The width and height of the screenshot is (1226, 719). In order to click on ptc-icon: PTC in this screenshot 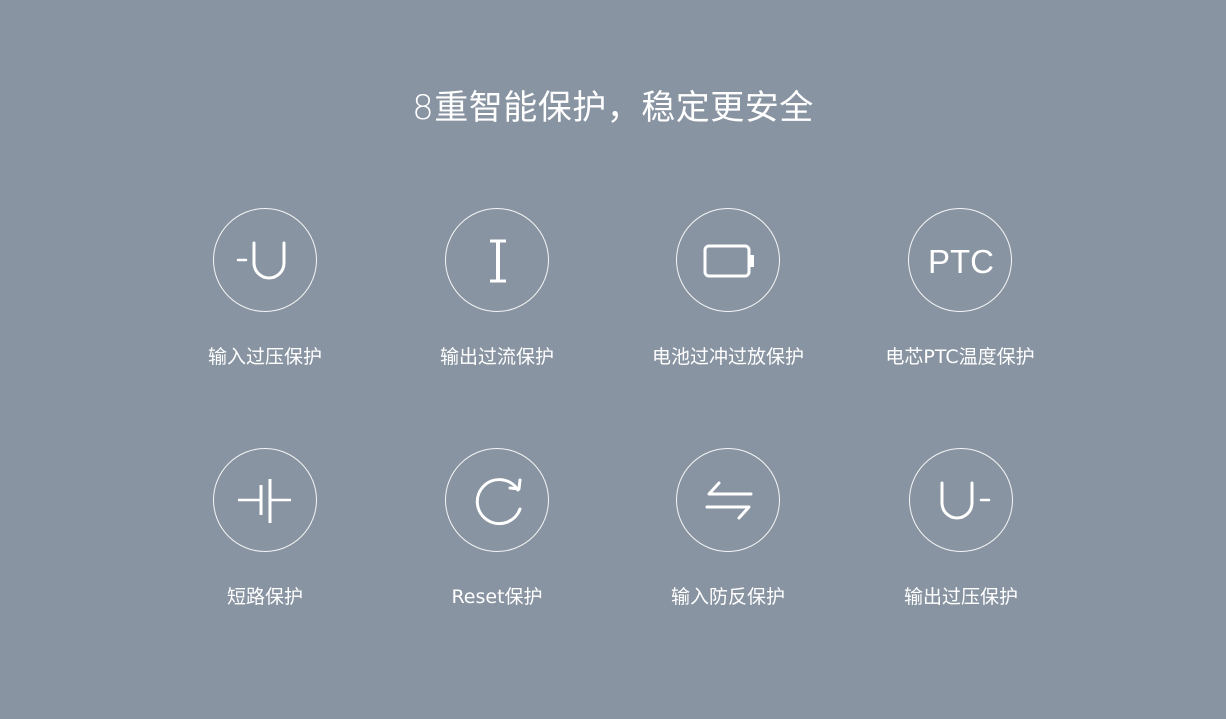, I will do `click(961, 261)`.